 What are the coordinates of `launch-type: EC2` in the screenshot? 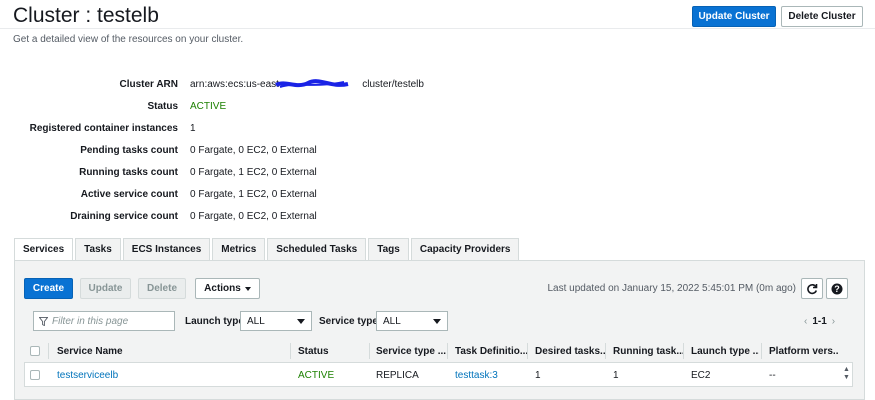 It's located at (701, 375).